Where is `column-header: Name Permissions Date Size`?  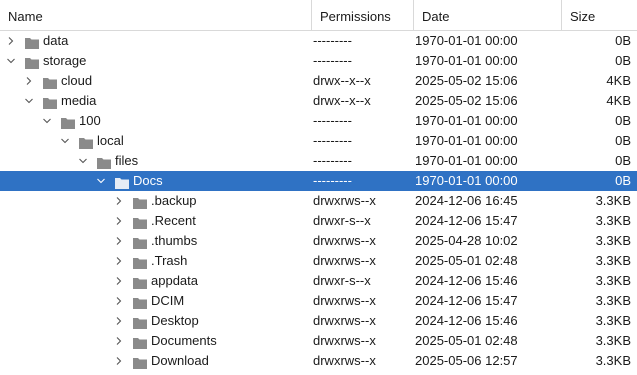
column-header: Name Permissions Date Size is located at coordinates (318, 15).